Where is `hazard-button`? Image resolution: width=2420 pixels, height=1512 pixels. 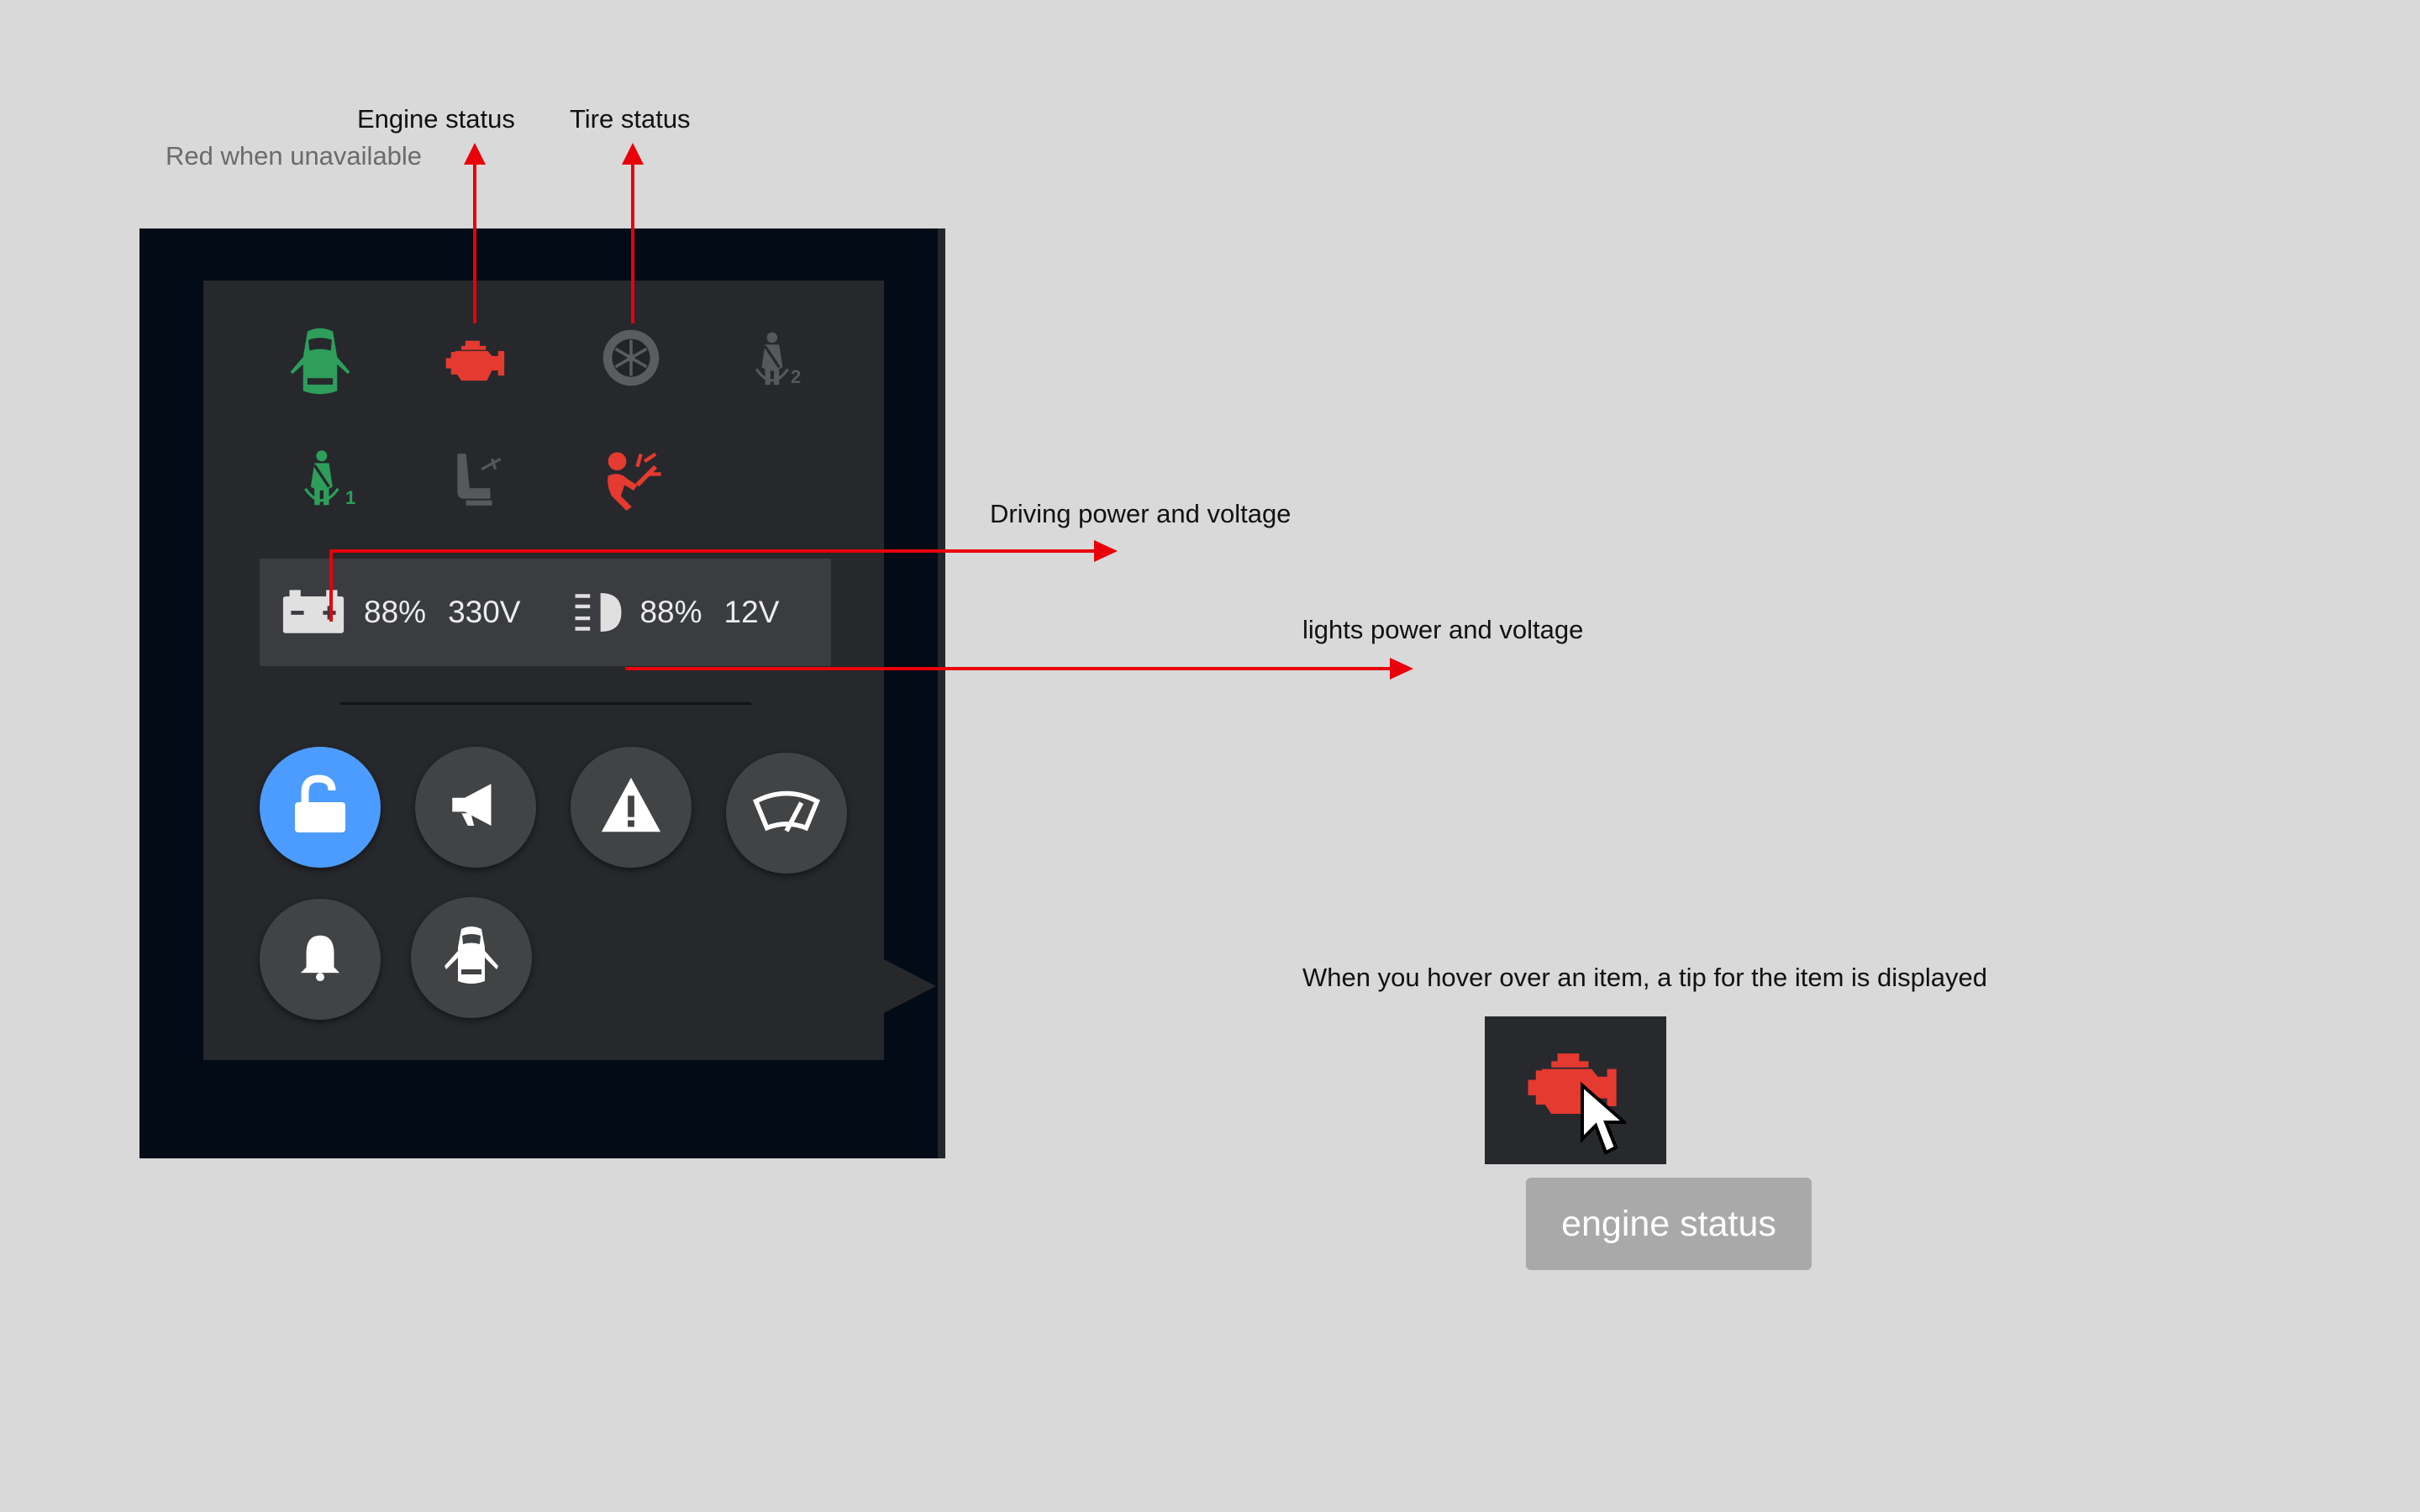
hazard-button is located at coordinates (631, 807).